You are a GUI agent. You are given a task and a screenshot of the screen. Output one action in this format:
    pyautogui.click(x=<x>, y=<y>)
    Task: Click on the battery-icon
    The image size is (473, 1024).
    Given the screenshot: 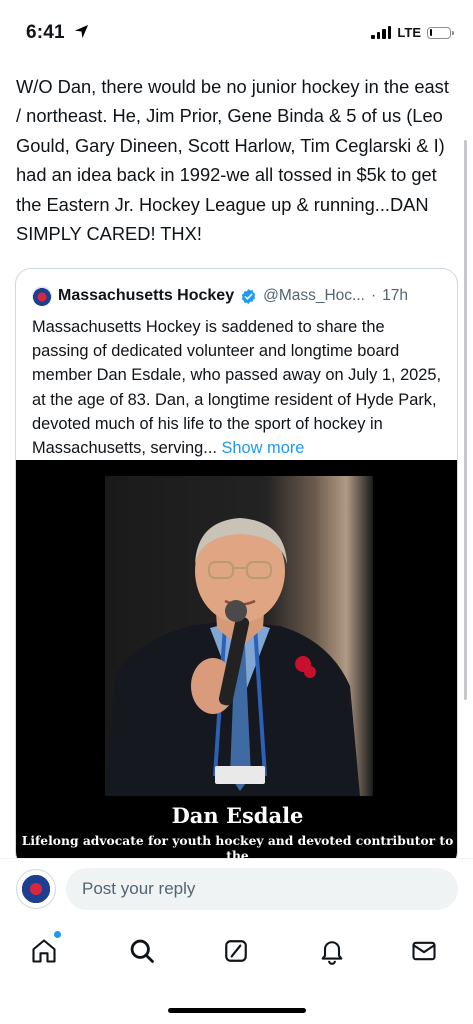 What is the action you would take?
    pyautogui.click(x=440, y=32)
    